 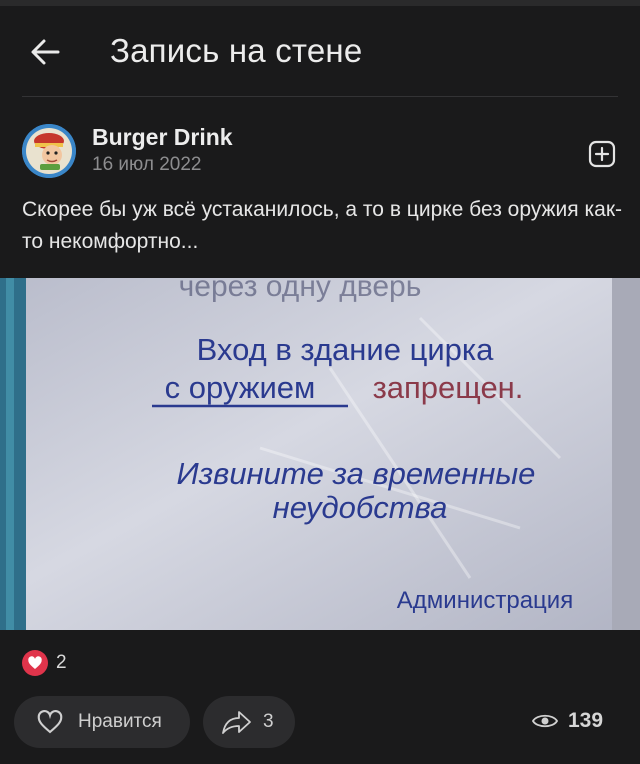 I want to click on share-count: 3, so click(x=268, y=721).